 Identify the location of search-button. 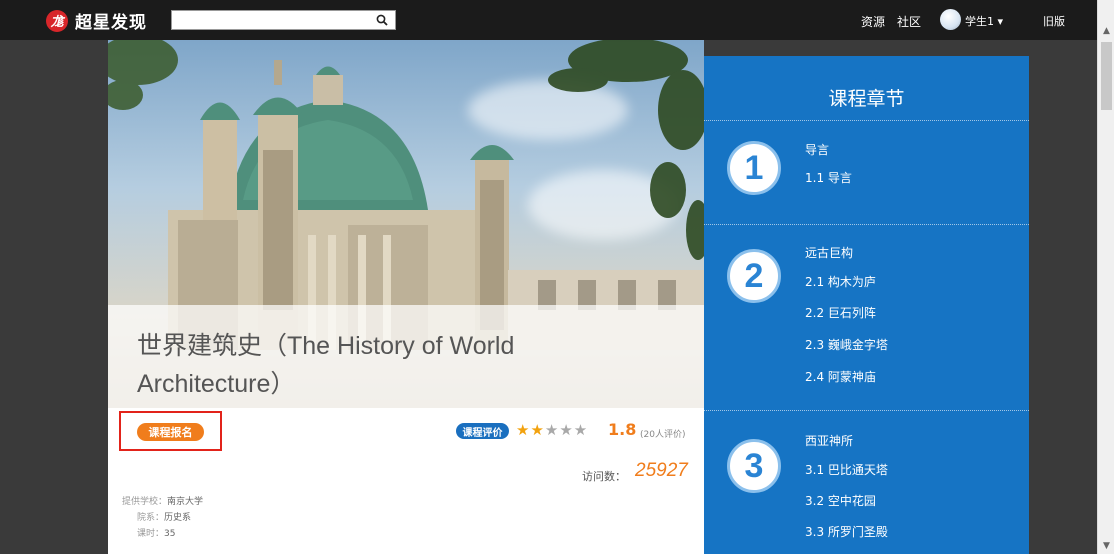
(382, 20).